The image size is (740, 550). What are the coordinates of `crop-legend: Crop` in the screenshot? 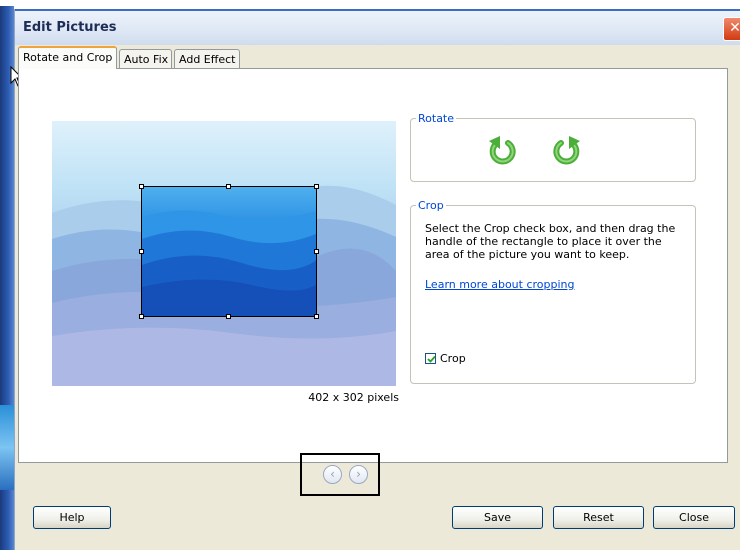 It's located at (431, 205).